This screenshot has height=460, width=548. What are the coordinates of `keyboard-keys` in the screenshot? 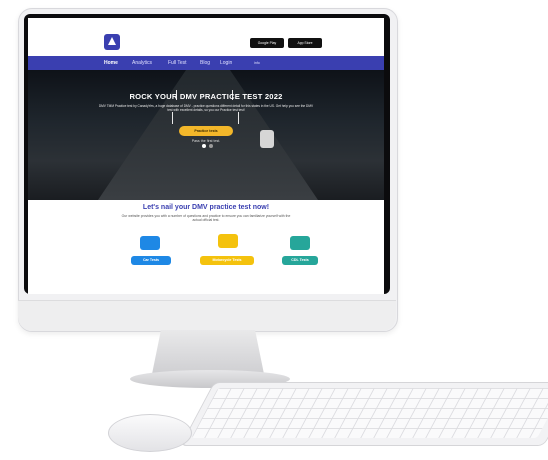 It's located at (369, 413).